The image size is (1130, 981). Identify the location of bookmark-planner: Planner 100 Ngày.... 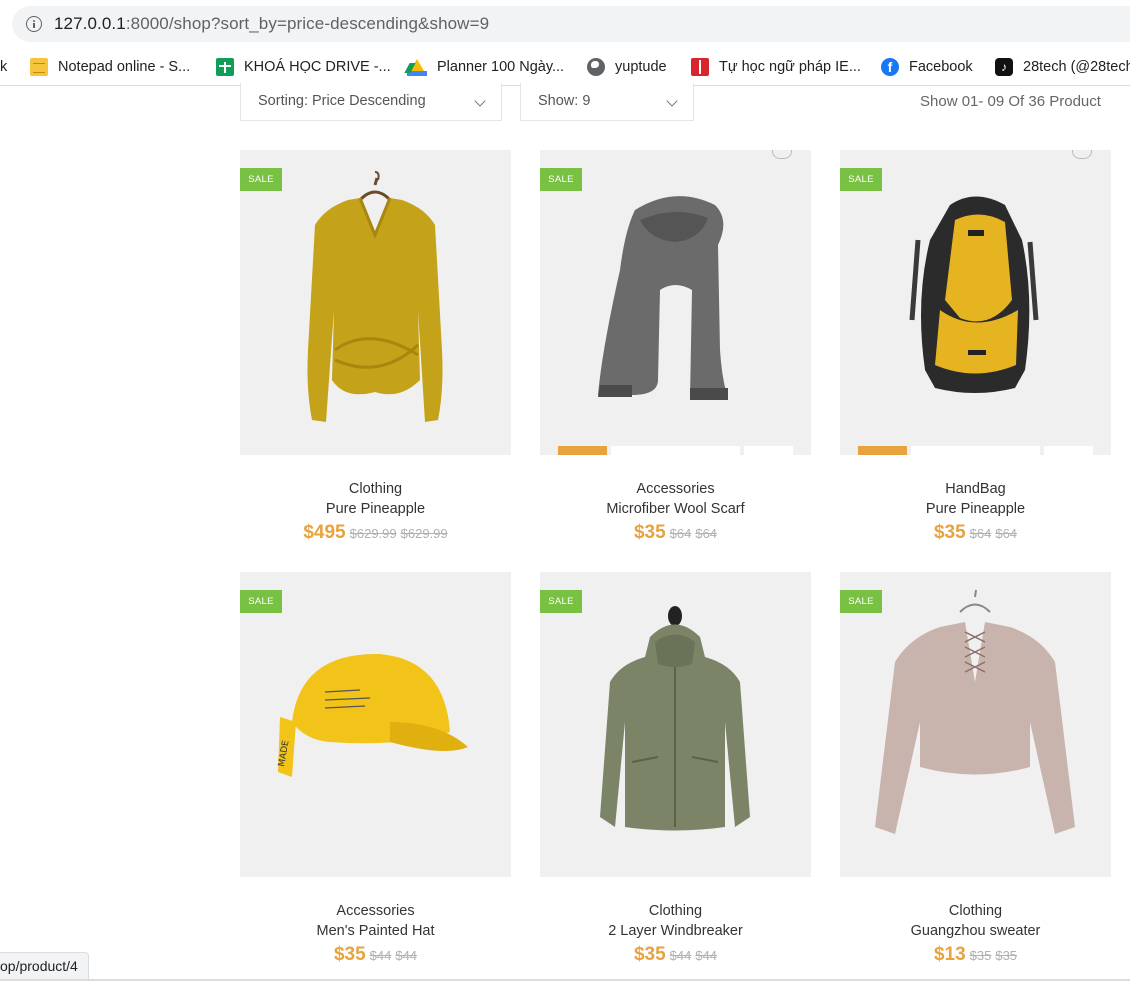
(485, 67).